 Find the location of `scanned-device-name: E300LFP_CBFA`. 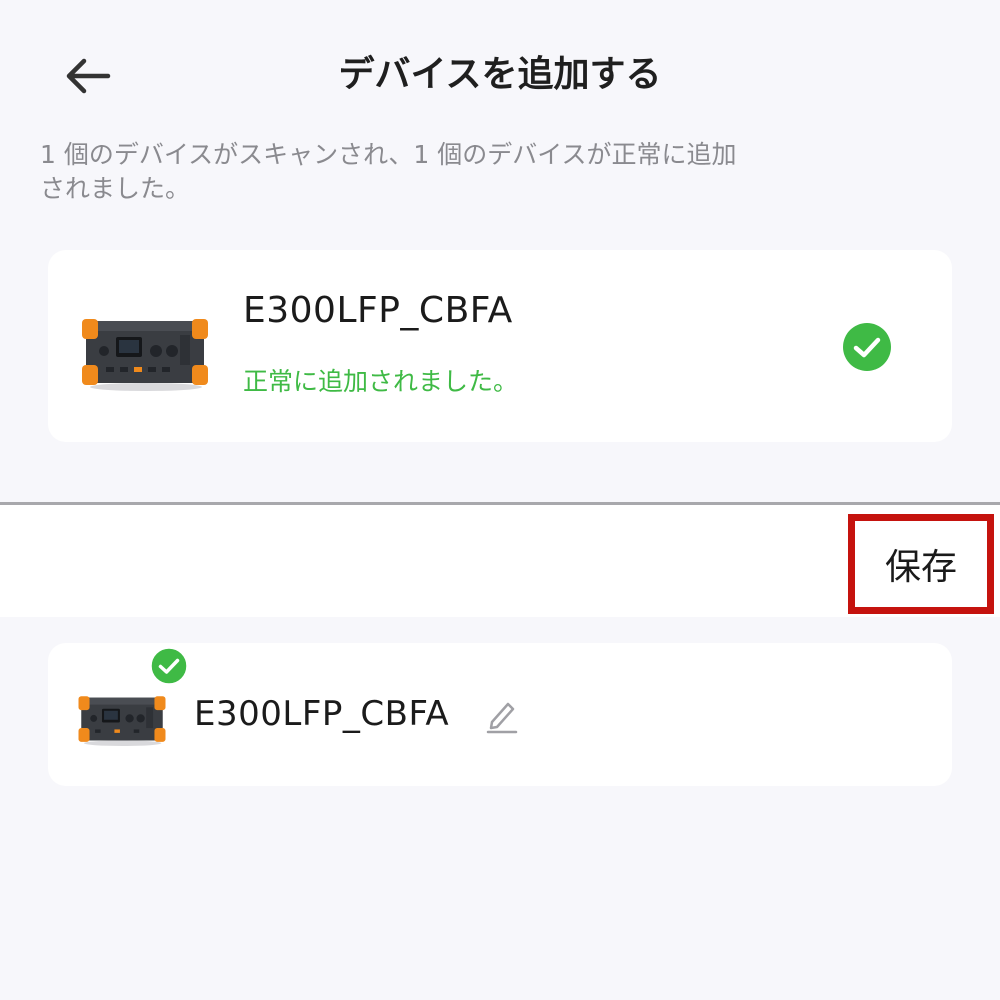

scanned-device-name: E300LFP_CBFA is located at coordinates (378, 310).